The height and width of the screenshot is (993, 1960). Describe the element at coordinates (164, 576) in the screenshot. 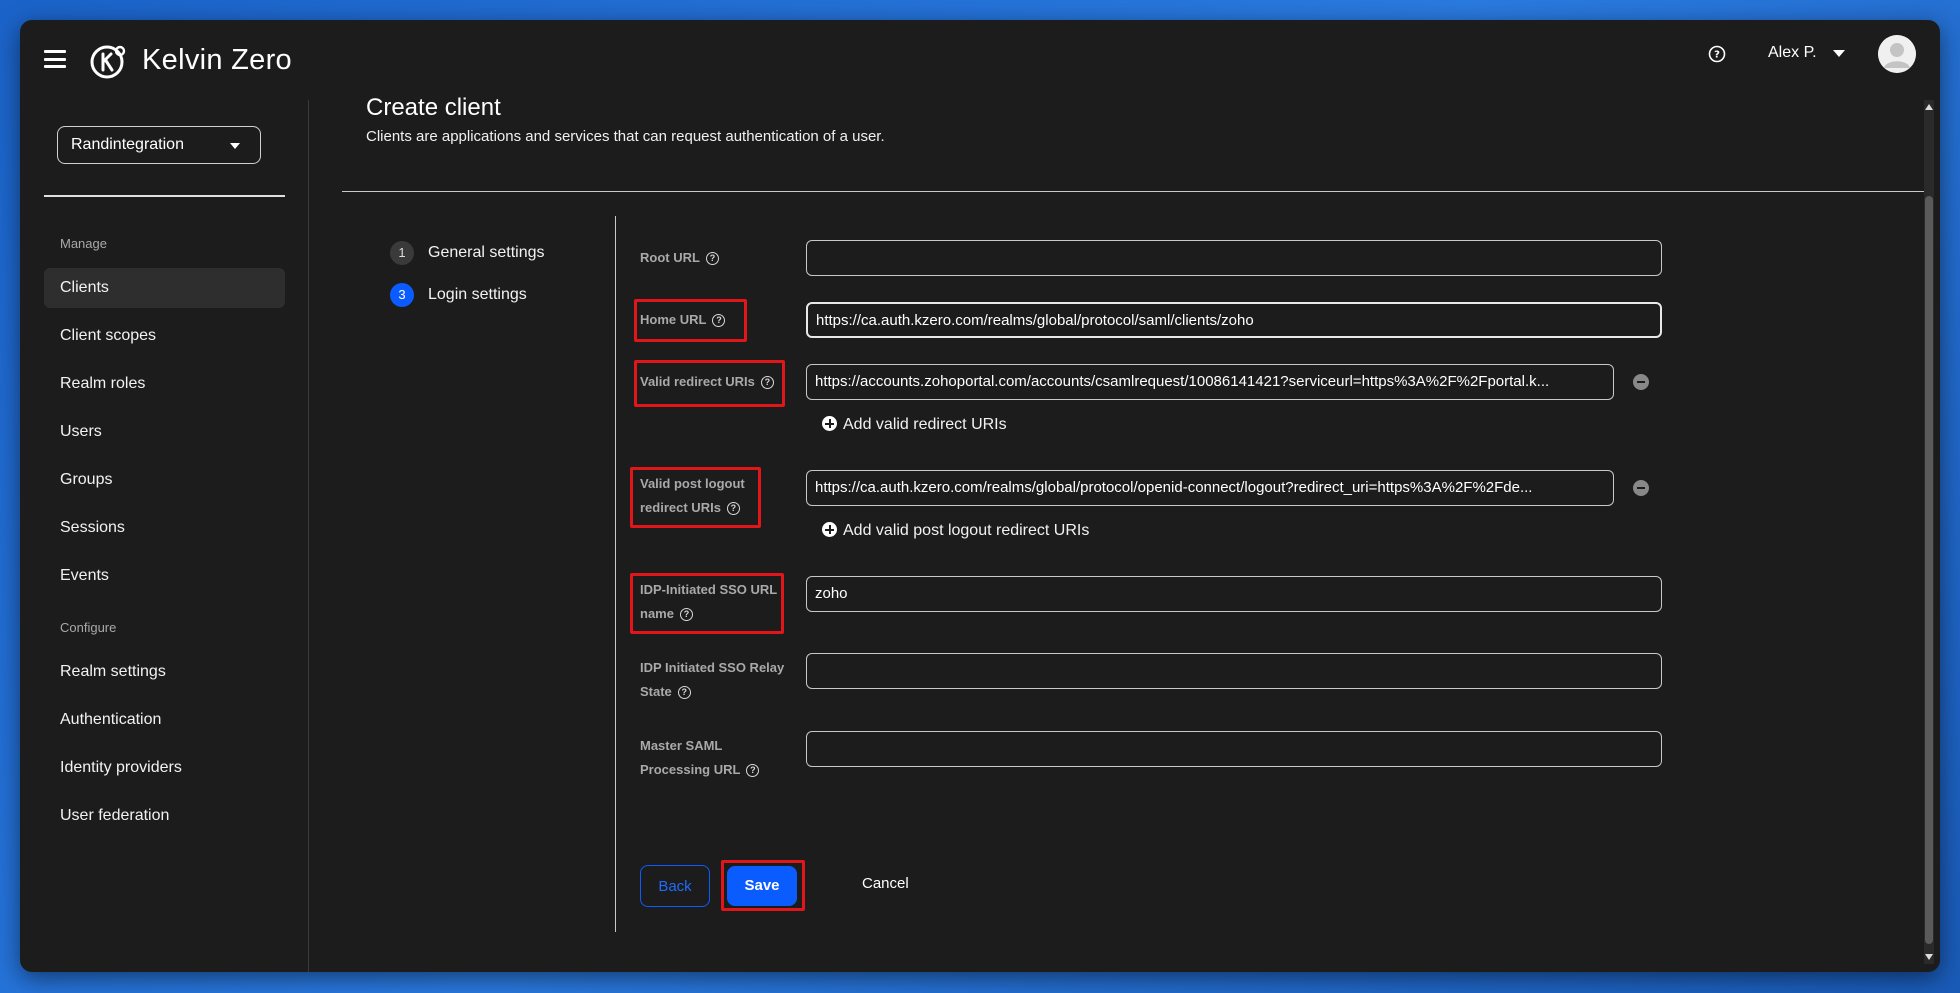

I see `sidebar-item-events: Events` at that location.